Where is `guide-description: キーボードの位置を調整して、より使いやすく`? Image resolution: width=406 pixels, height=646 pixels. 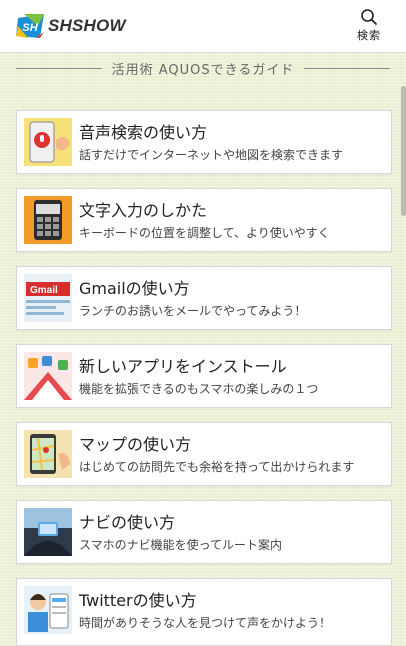 guide-description: キーボードの位置を調整して、より使いやすく is located at coordinates (204, 233).